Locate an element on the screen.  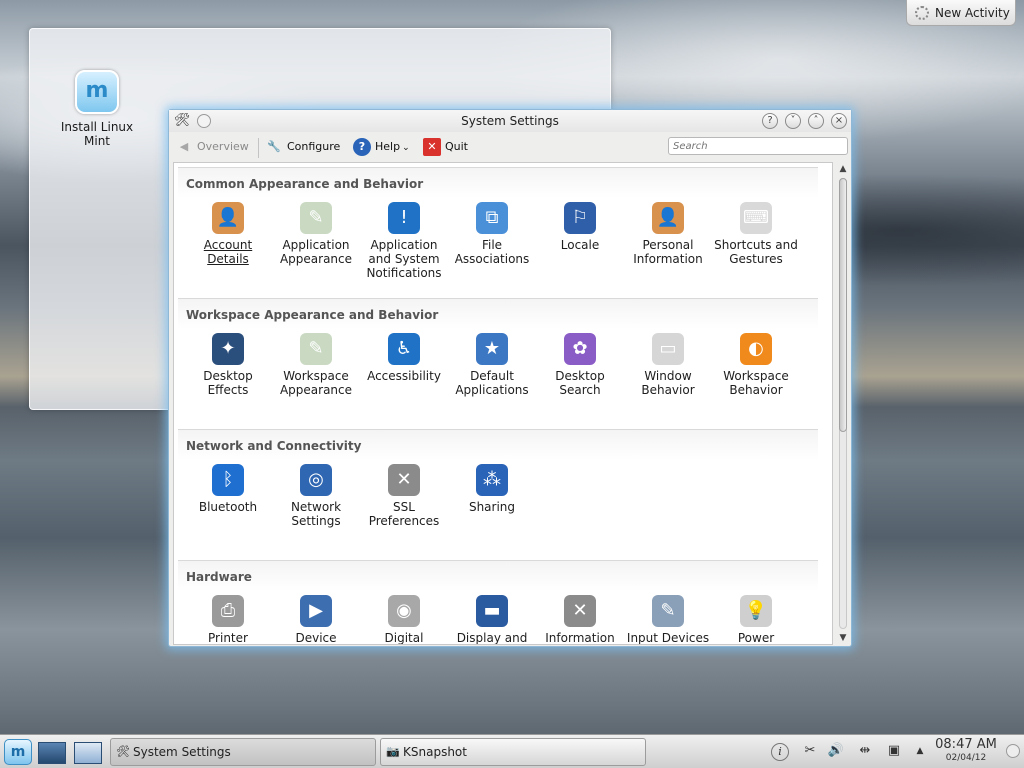
tray-expand-arrow-icon: ▲ is located at coordinates (920, 751).